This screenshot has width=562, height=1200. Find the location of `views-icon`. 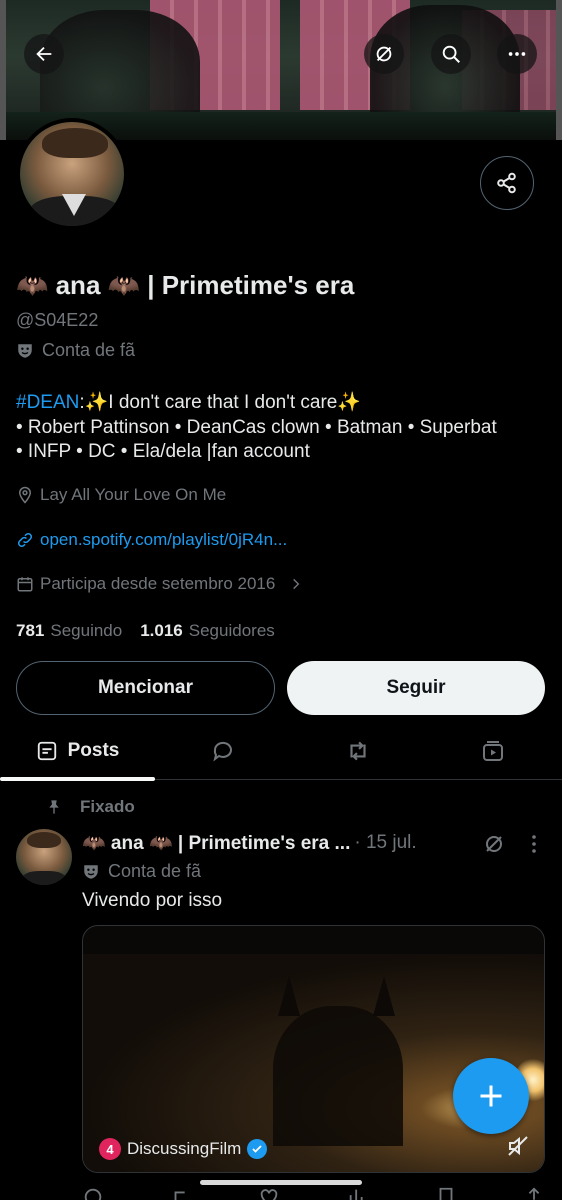

views-icon is located at coordinates (358, 1193).